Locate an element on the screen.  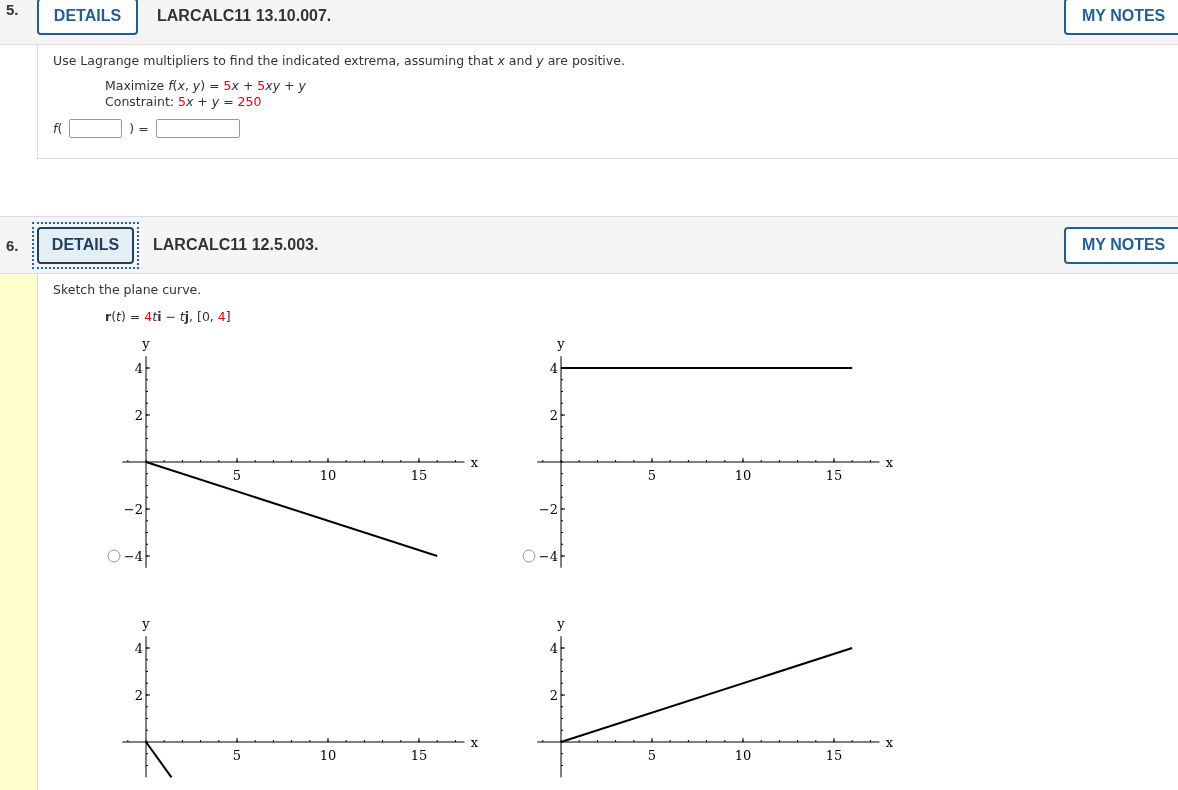
question-number: 6. is located at coordinates (12, 245).